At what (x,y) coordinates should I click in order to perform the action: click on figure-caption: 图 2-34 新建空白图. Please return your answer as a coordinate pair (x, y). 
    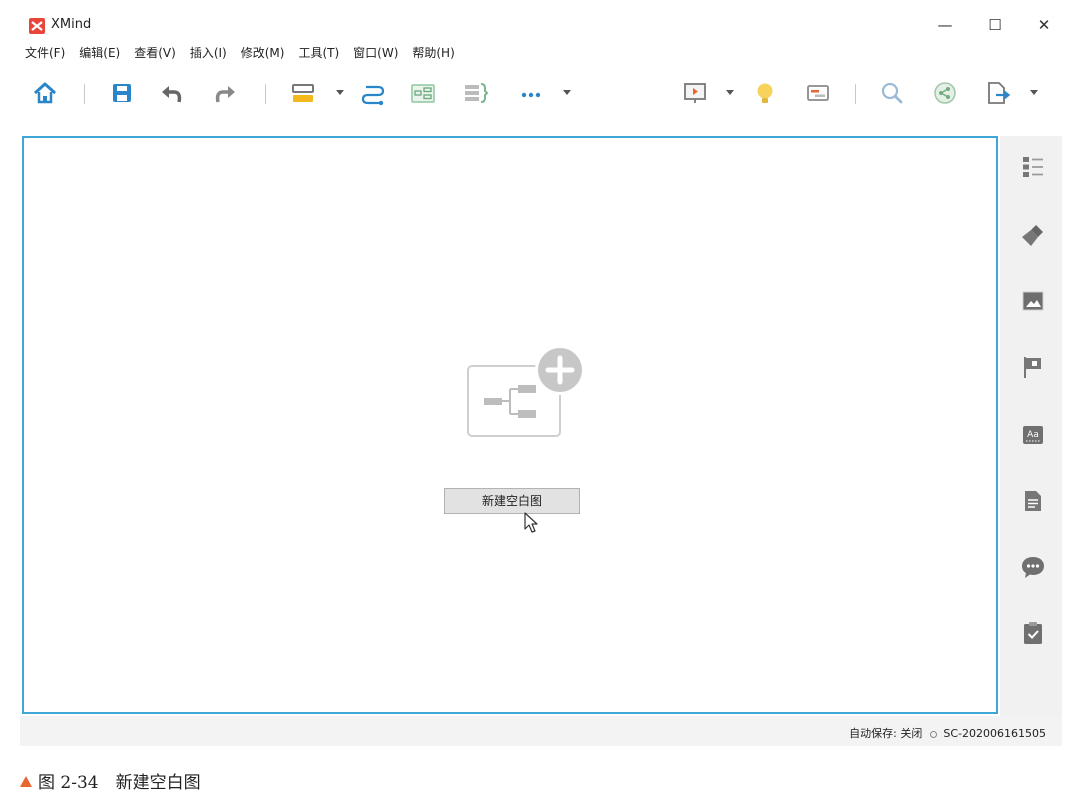
    Looking at the image, I should click on (110, 780).